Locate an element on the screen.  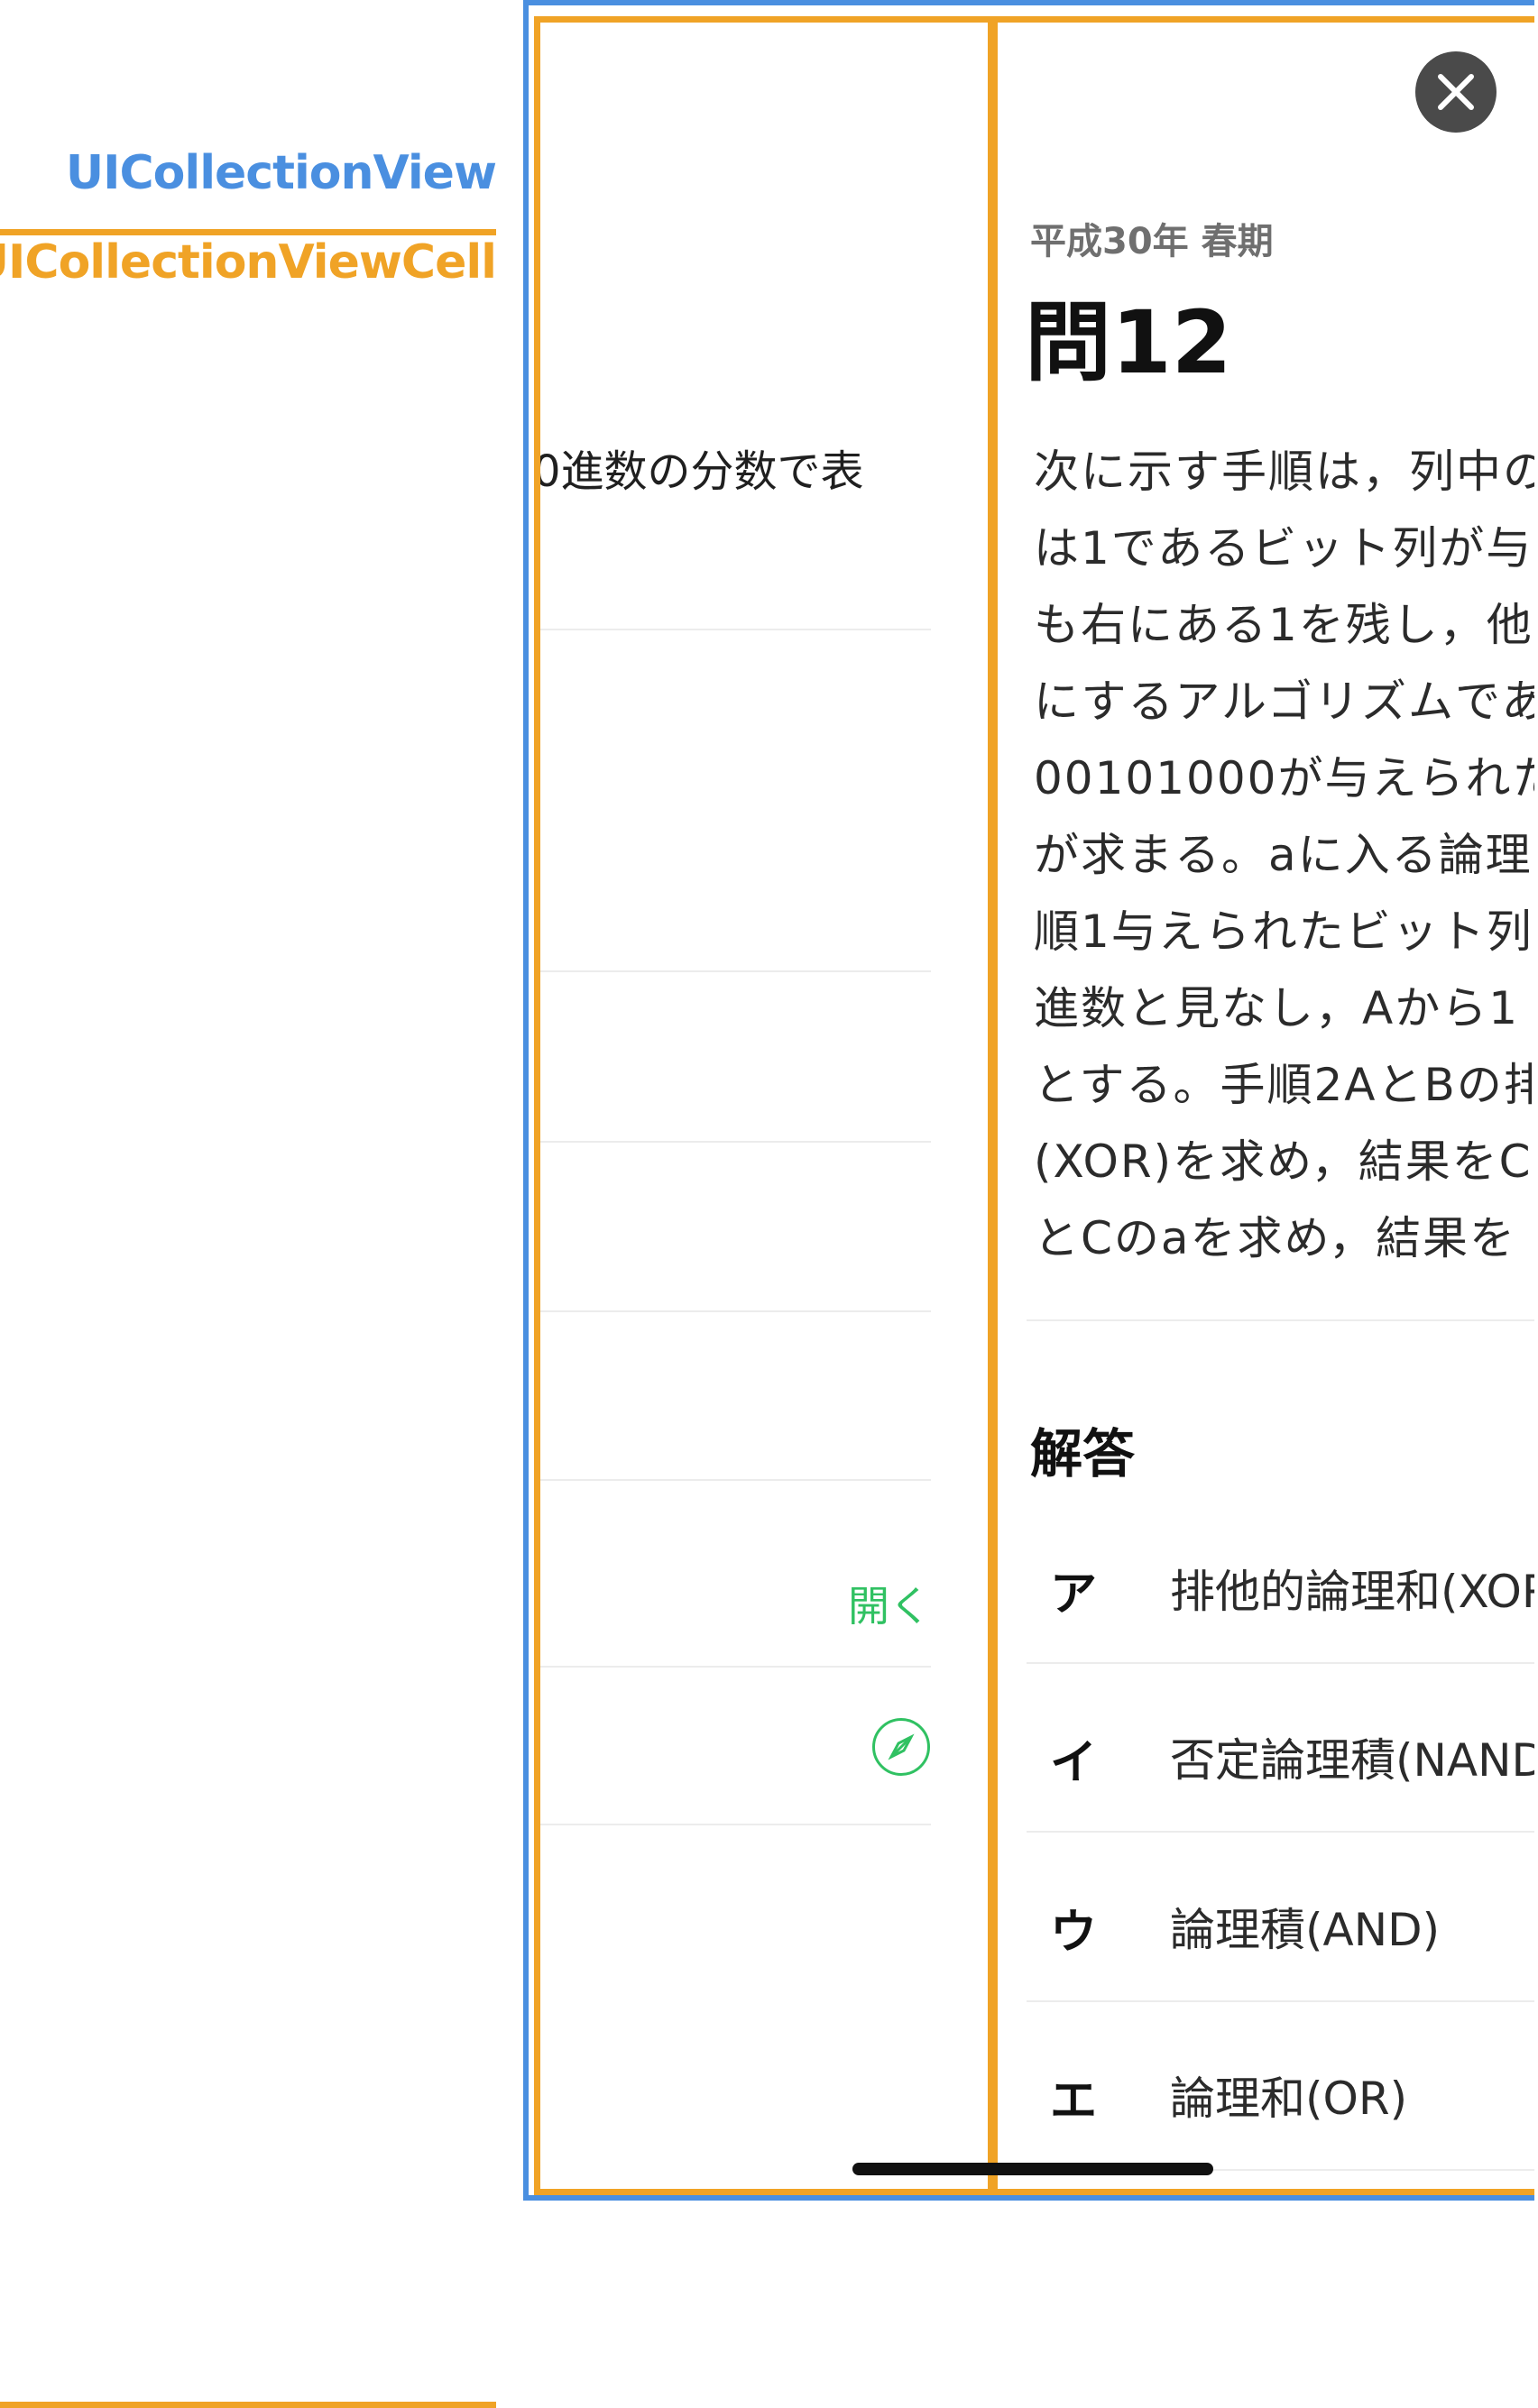
question-body-line: は1であるビット列が与 is located at coordinates (1284, 548).